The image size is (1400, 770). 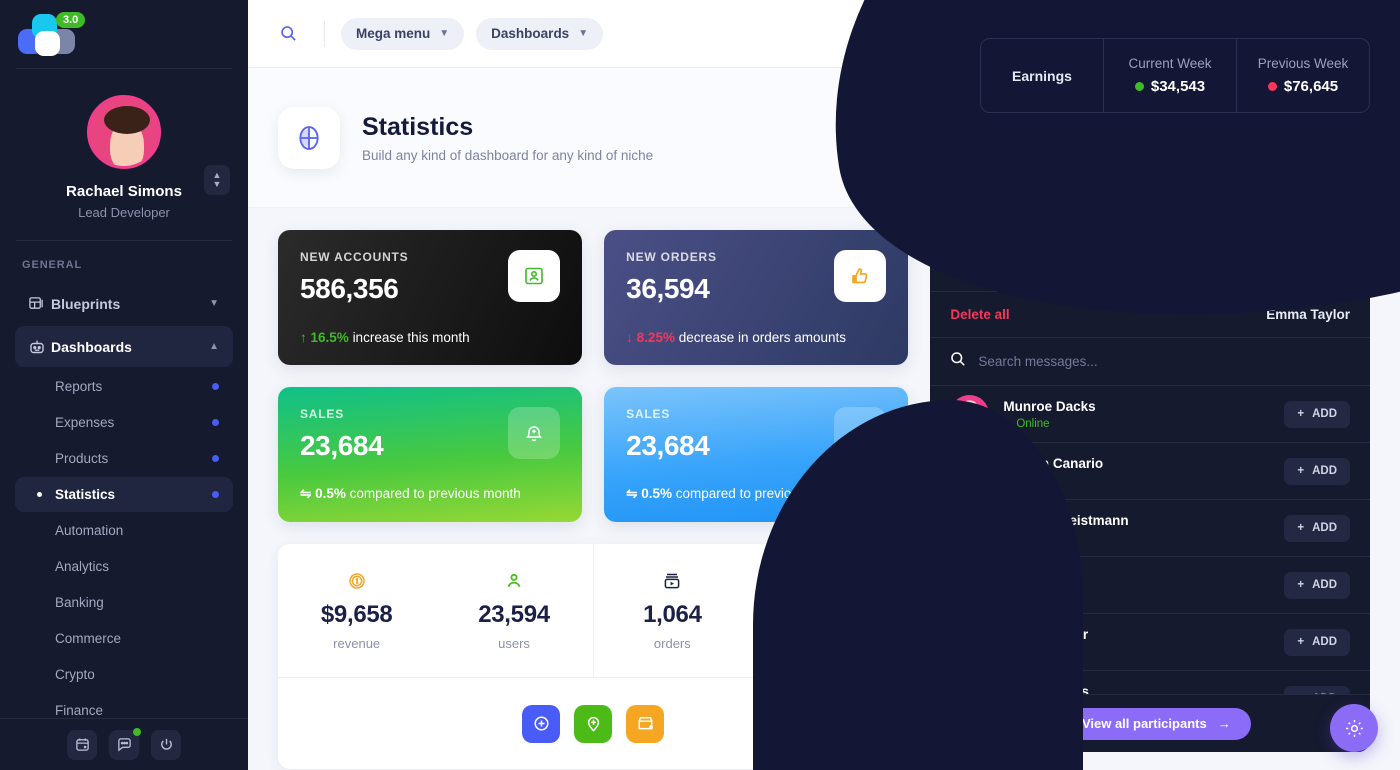 What do you see at coordinates (629, 337) in the screenshot?
I see `arrow-down-icon: ↓` at bounding box center [629, 337].